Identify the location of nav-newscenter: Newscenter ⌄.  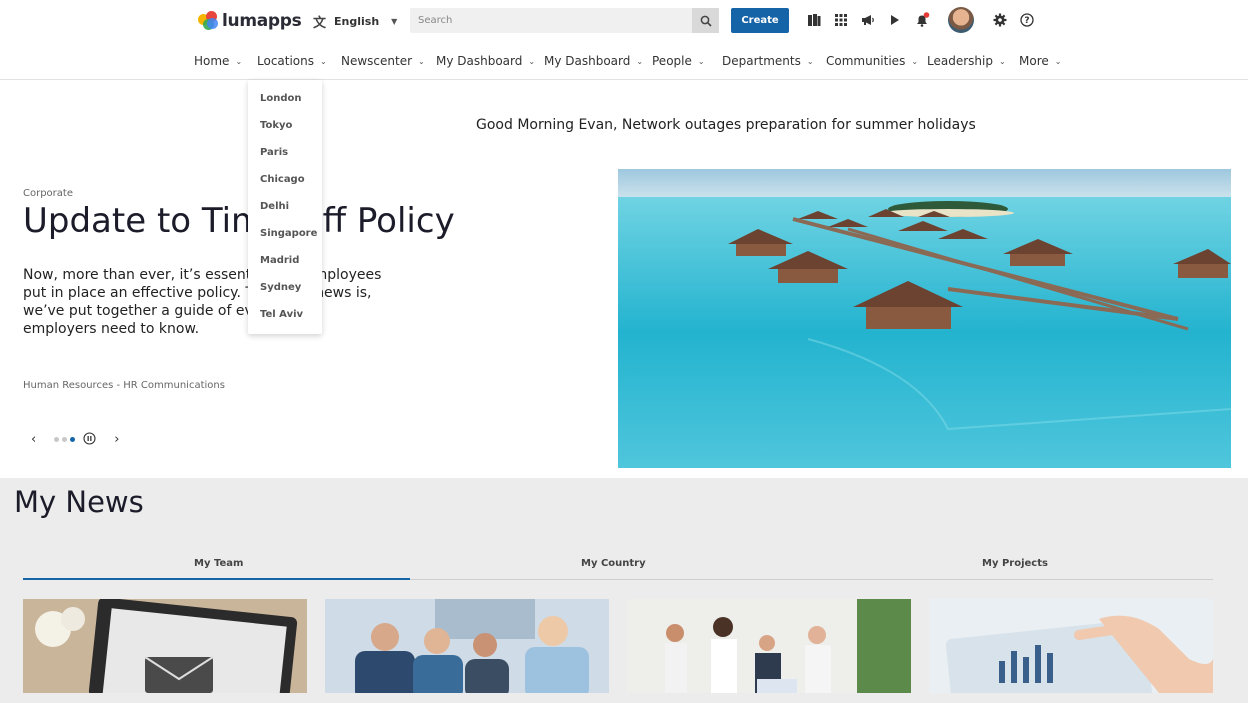
(383, 61).